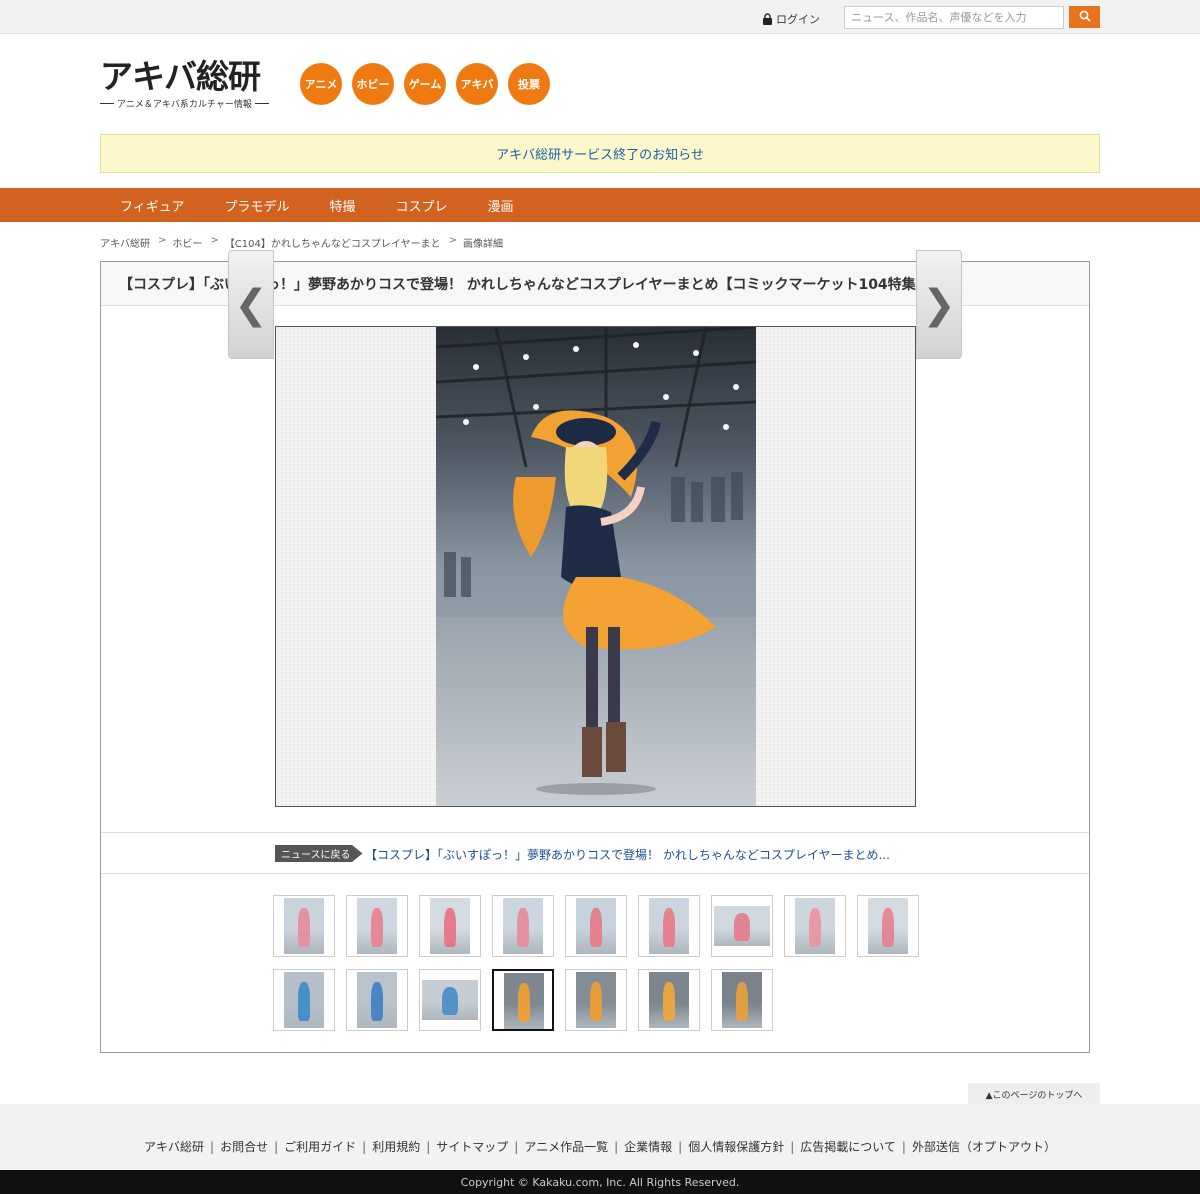 The width and height of the screenshot is (1200, 1194). I want to click on category-akiba: アキバ, so click(477, 84).